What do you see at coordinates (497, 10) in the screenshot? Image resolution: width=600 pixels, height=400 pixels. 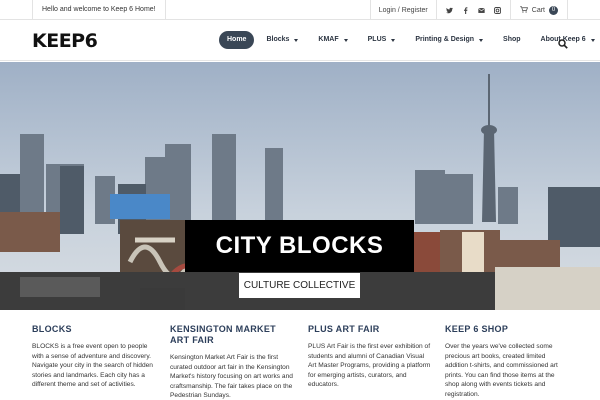 I see `instagram-icon` at bounding box center [497, 10].